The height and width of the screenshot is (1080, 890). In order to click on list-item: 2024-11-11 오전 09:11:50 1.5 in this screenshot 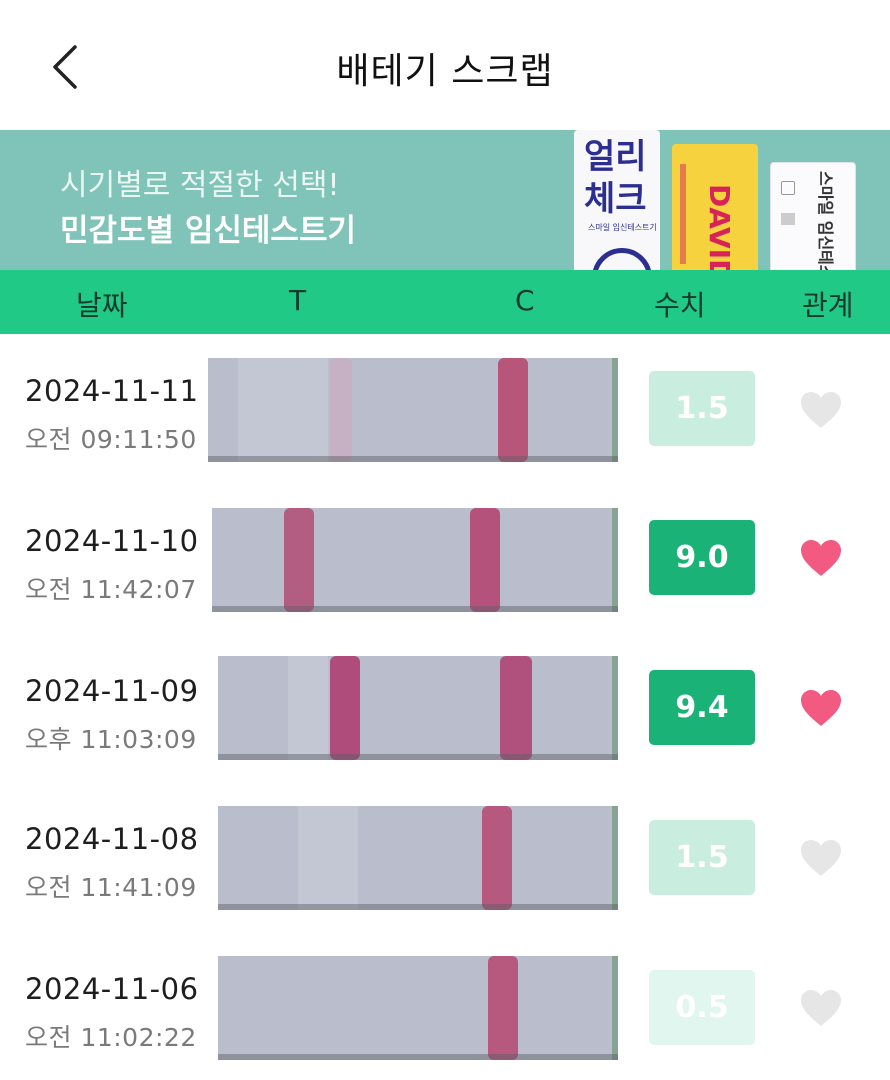, I will do `click(445, 409)`.